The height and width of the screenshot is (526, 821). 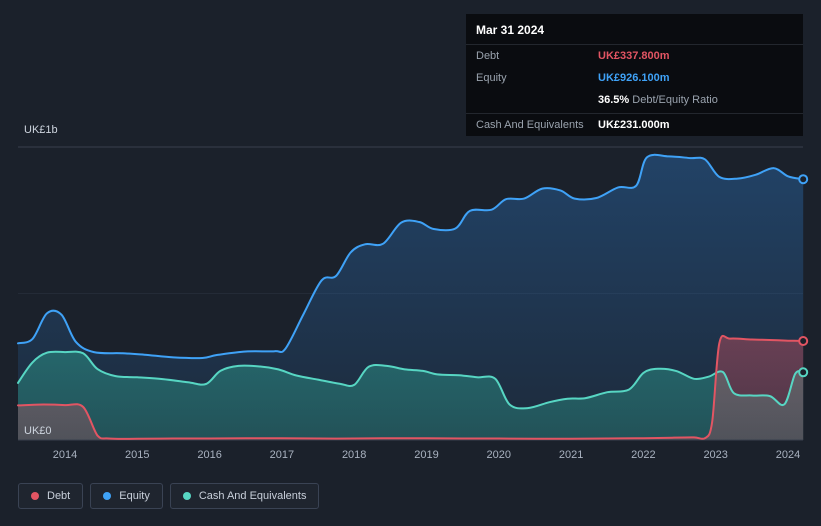 I want to click on x-axis-label-2024: 2024, so click(x=788, y=455).